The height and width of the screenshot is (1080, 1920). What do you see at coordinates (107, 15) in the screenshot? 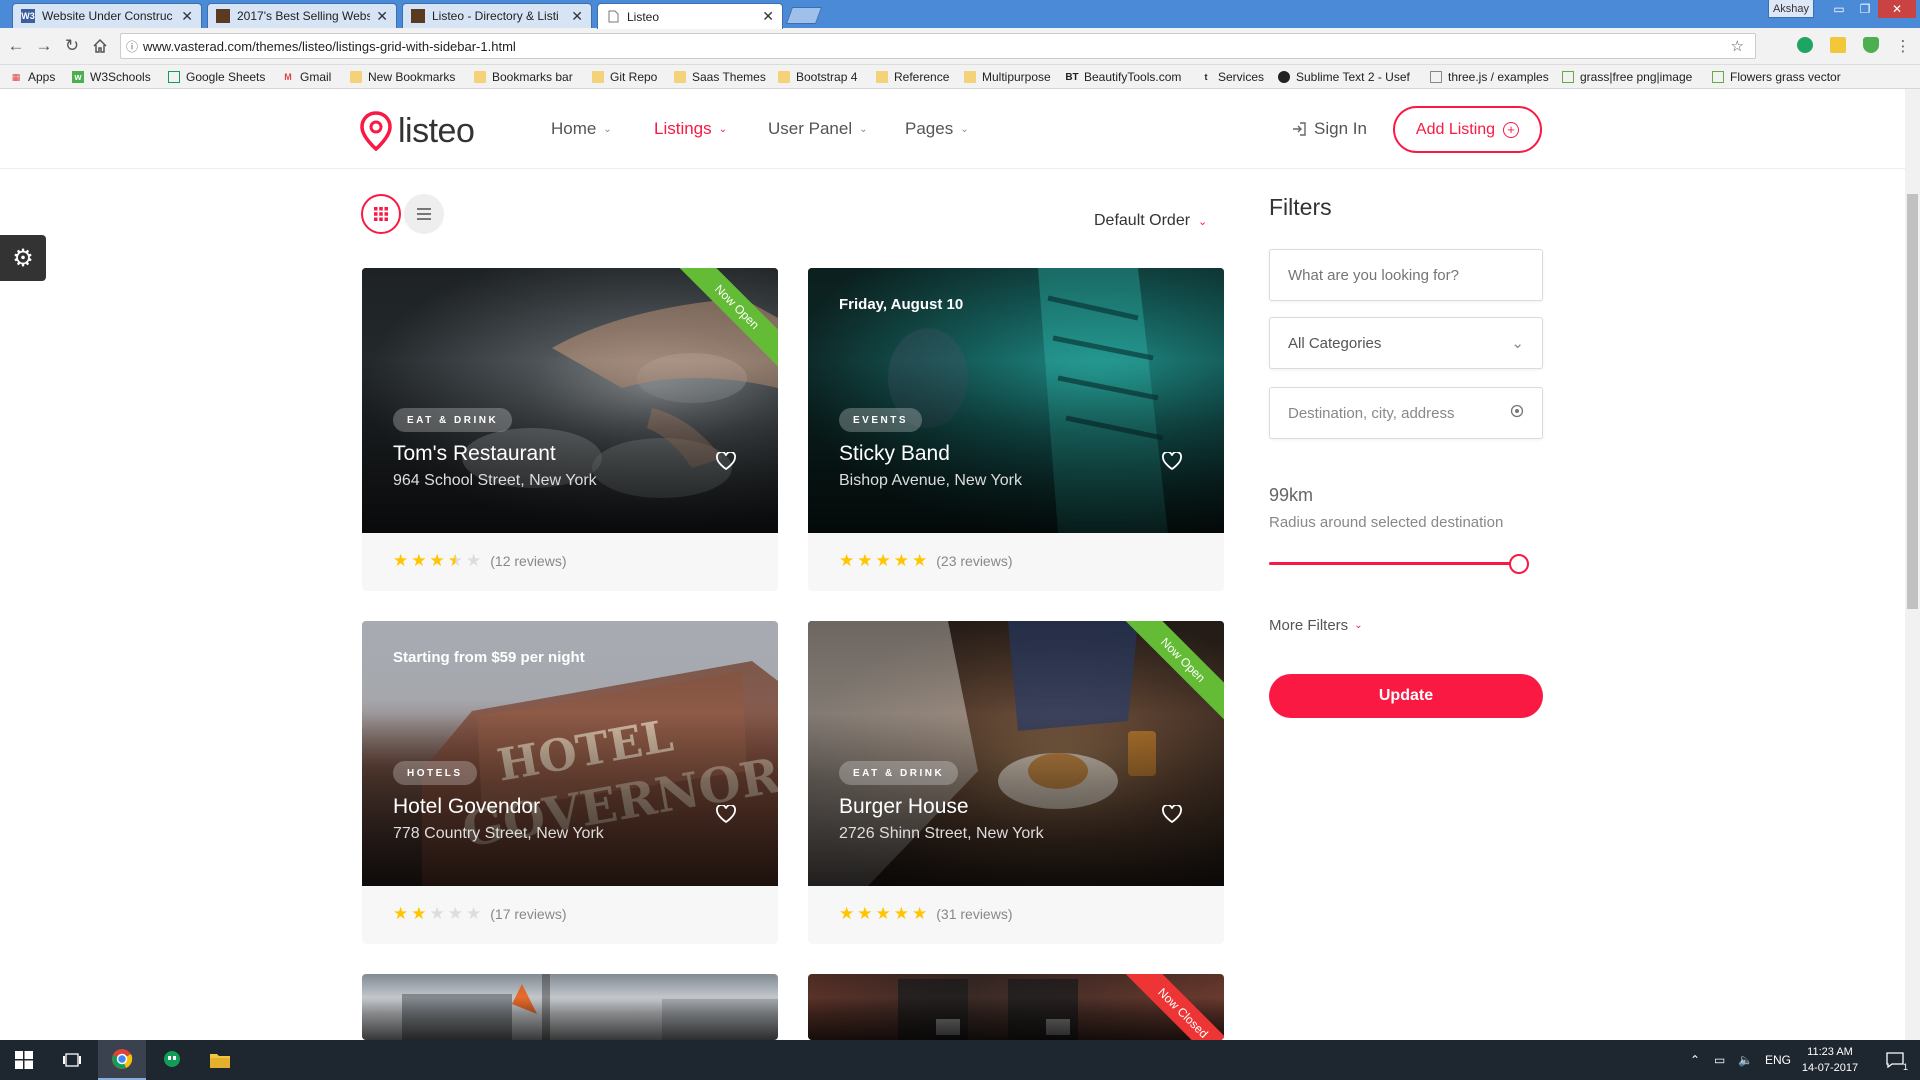
I see `browser-tab-1: W3 Website Under Construc ✕` at bounding box center [107, 15].